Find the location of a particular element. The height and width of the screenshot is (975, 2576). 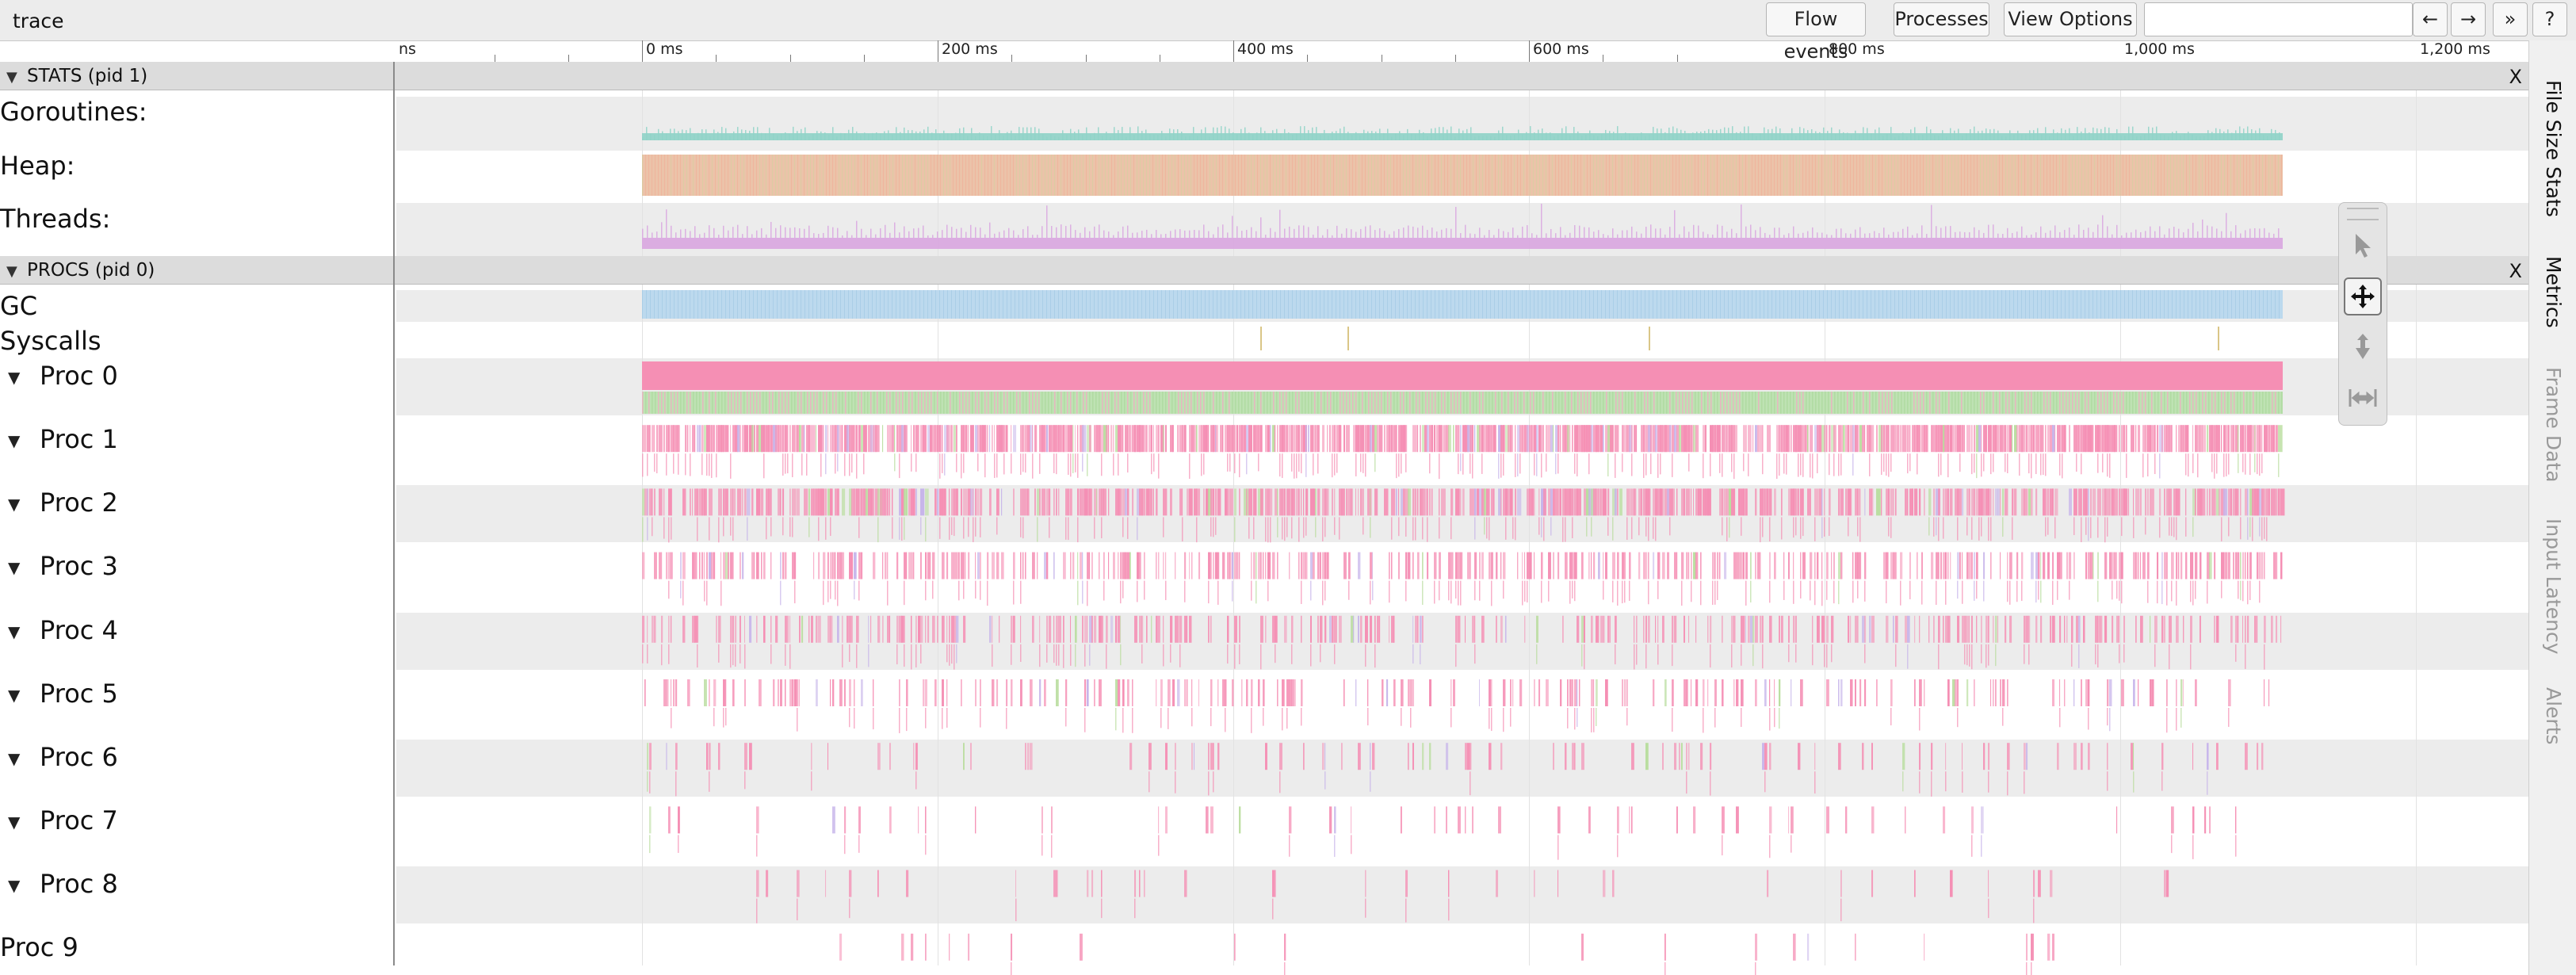

help-button: ? is located at coordinates (2549, 19).